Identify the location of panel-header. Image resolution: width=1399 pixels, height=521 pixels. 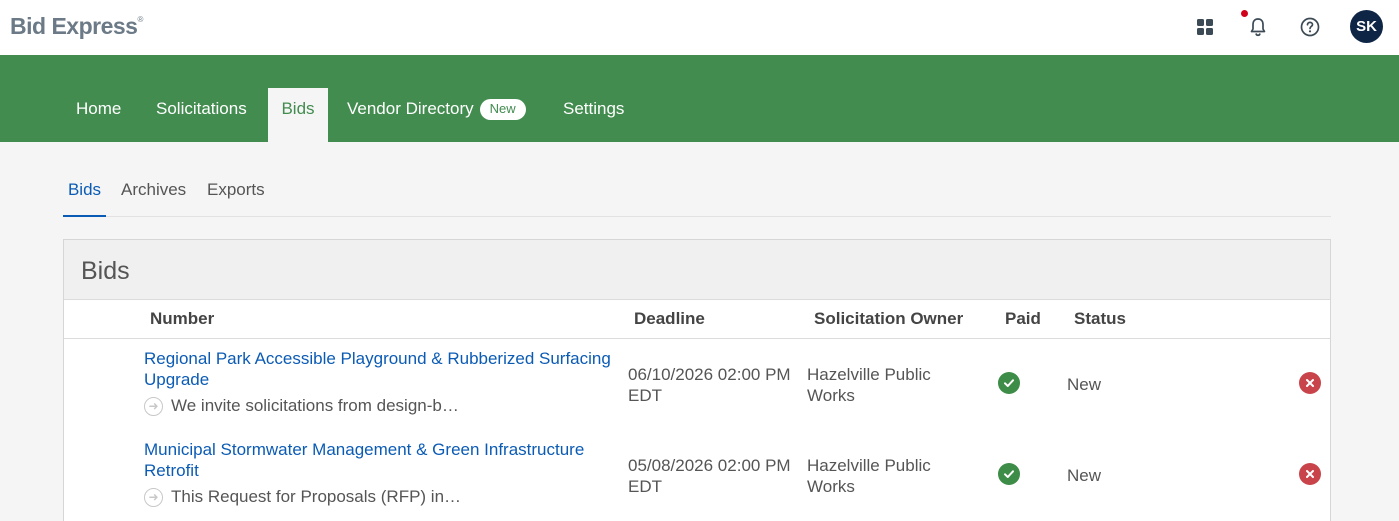
(697, 270).